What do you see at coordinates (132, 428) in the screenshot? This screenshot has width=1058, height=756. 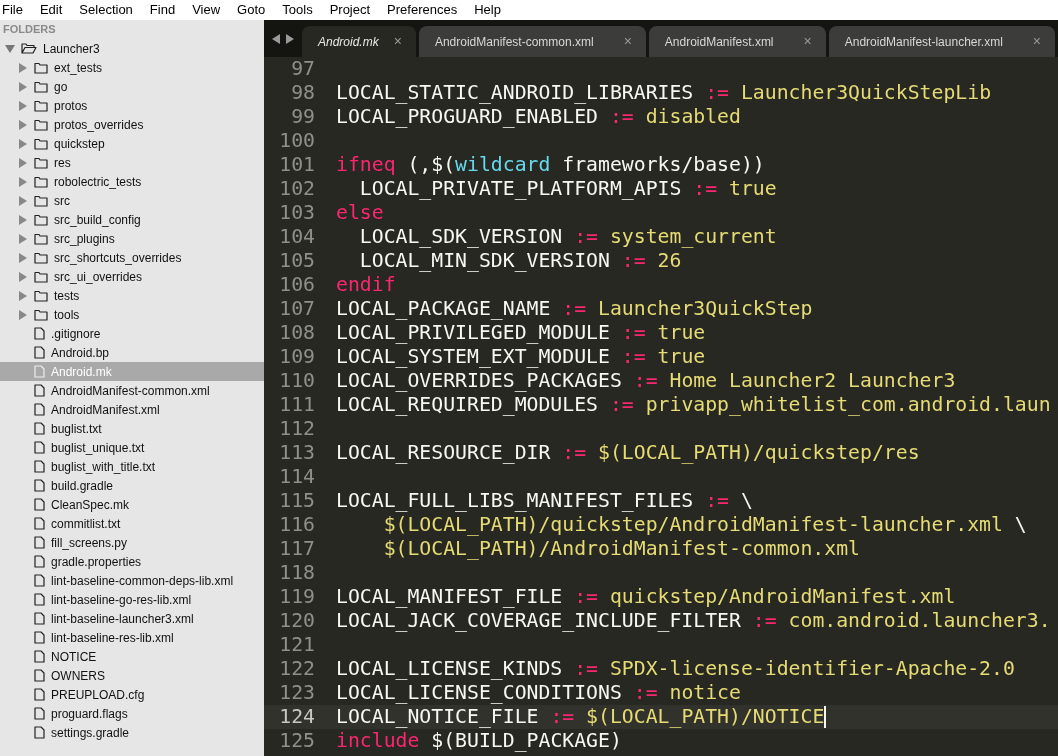 I see `tree-file: buglist.txt` at bounding box center [132, 428].